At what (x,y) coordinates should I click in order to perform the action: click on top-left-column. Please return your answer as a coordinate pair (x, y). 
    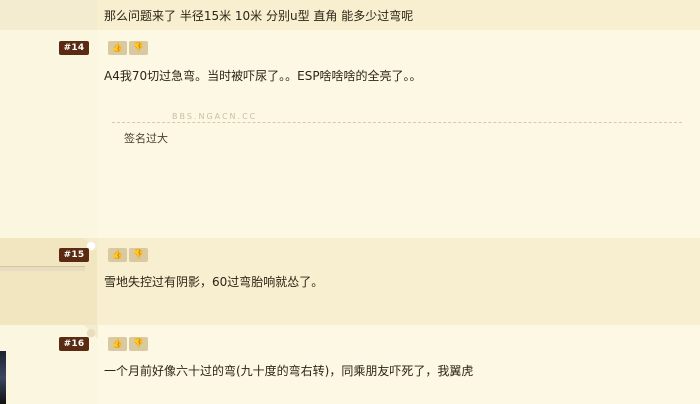
    Looking at the image, I should click on (48, 15).